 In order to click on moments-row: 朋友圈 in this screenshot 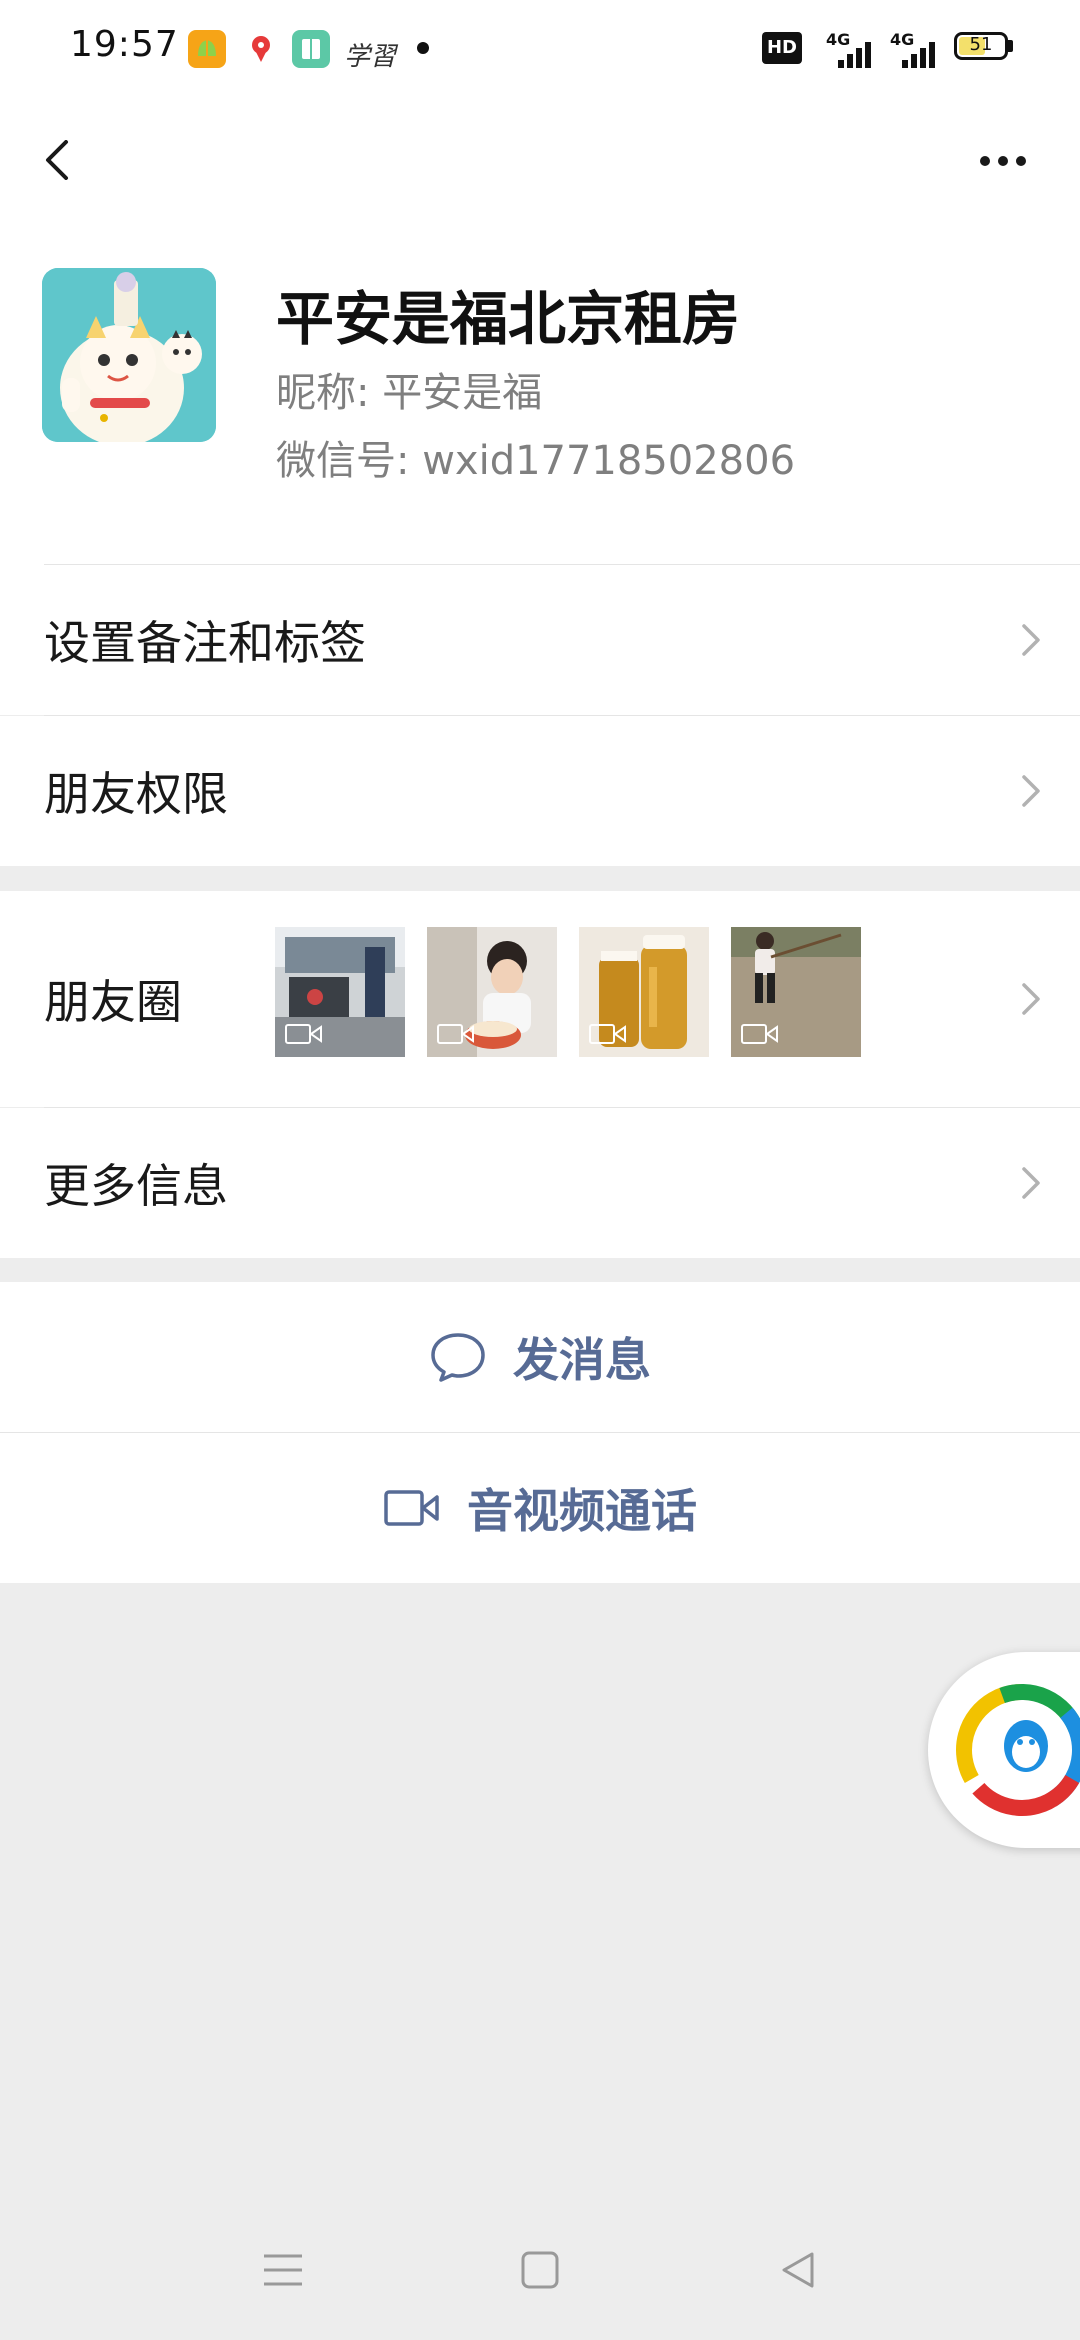, I will do `click(540, 999)`.